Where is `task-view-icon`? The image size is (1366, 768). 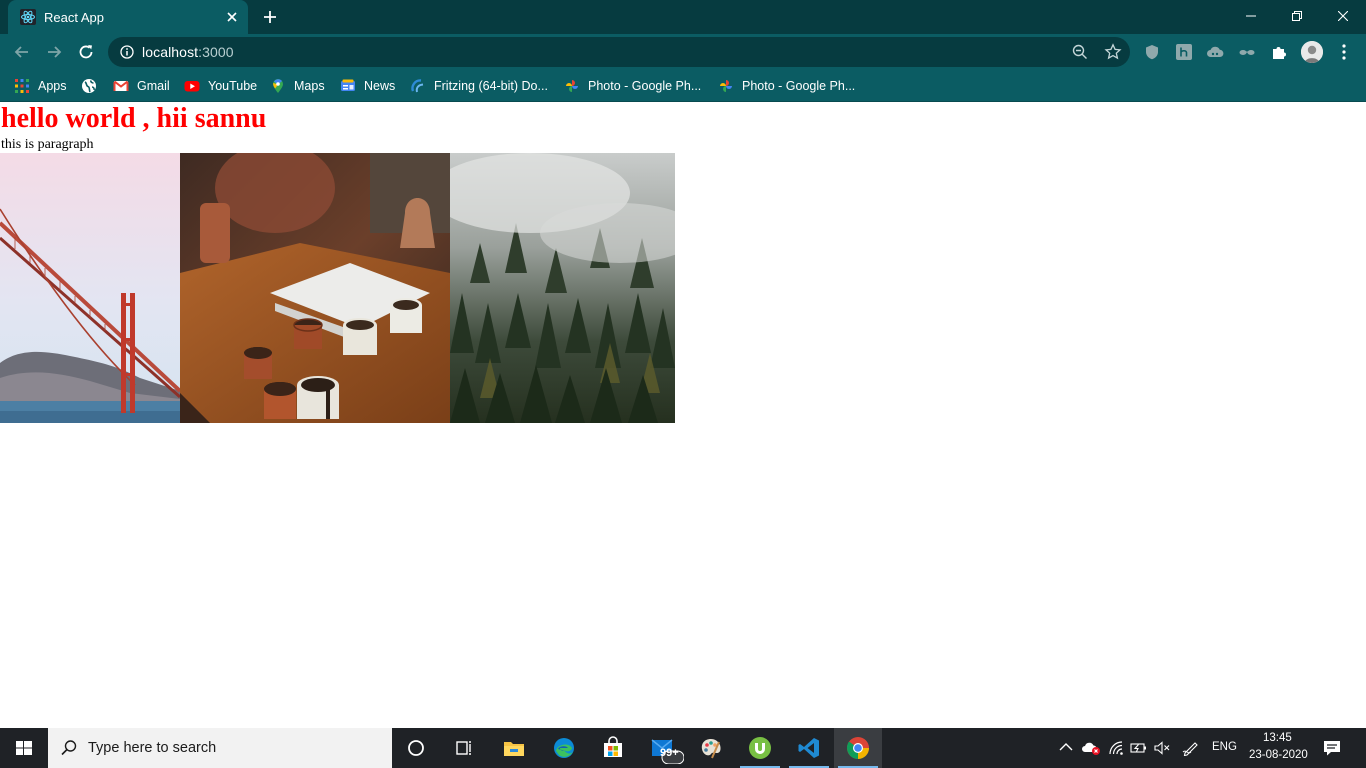 task-view-icon is located at coordinates (463, 748).